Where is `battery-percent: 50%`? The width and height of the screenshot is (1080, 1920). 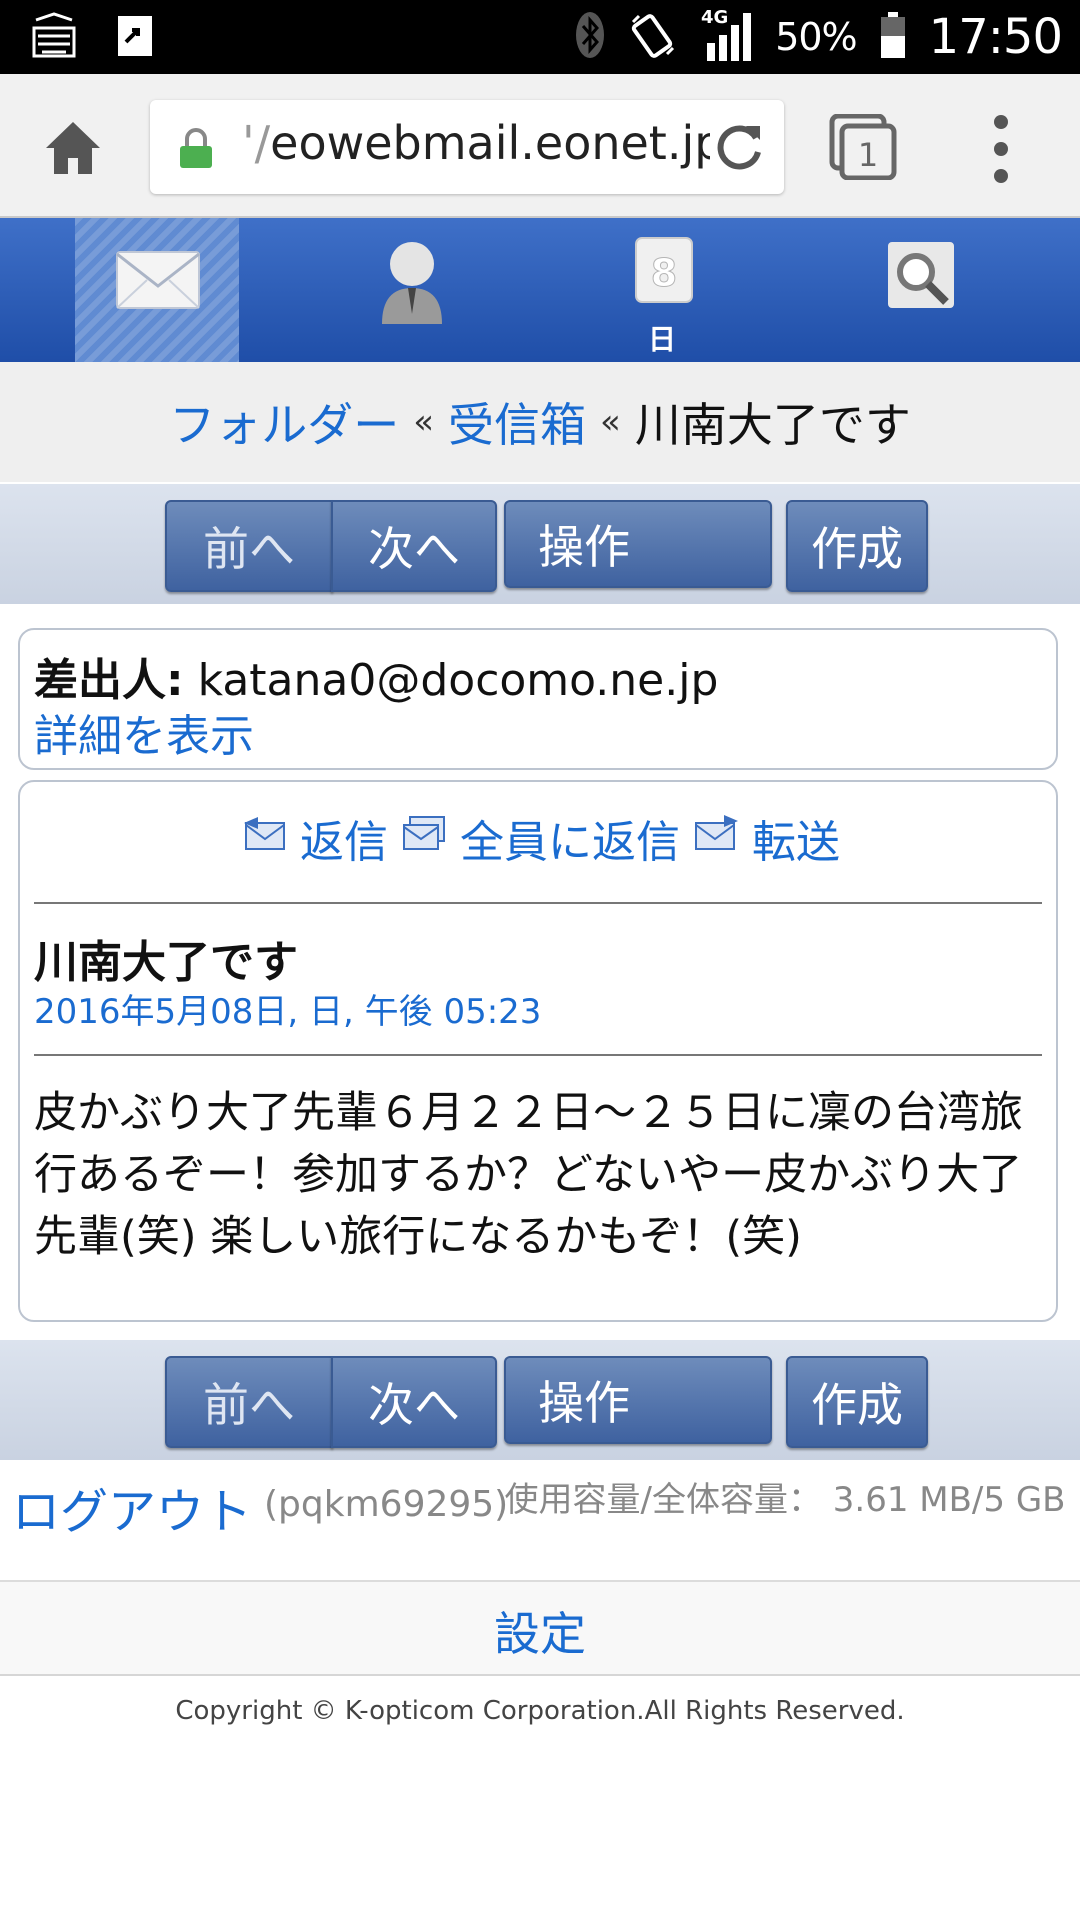 battery-percent: 50% is located at coordinates (816, 37).